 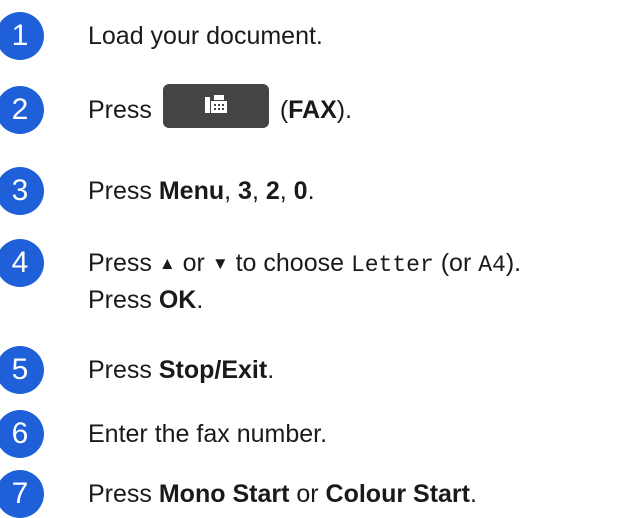 What do you see at coordinates (300, 191) in the screenshot?
I see `key-0: 0` at bounding box center [300, 191].